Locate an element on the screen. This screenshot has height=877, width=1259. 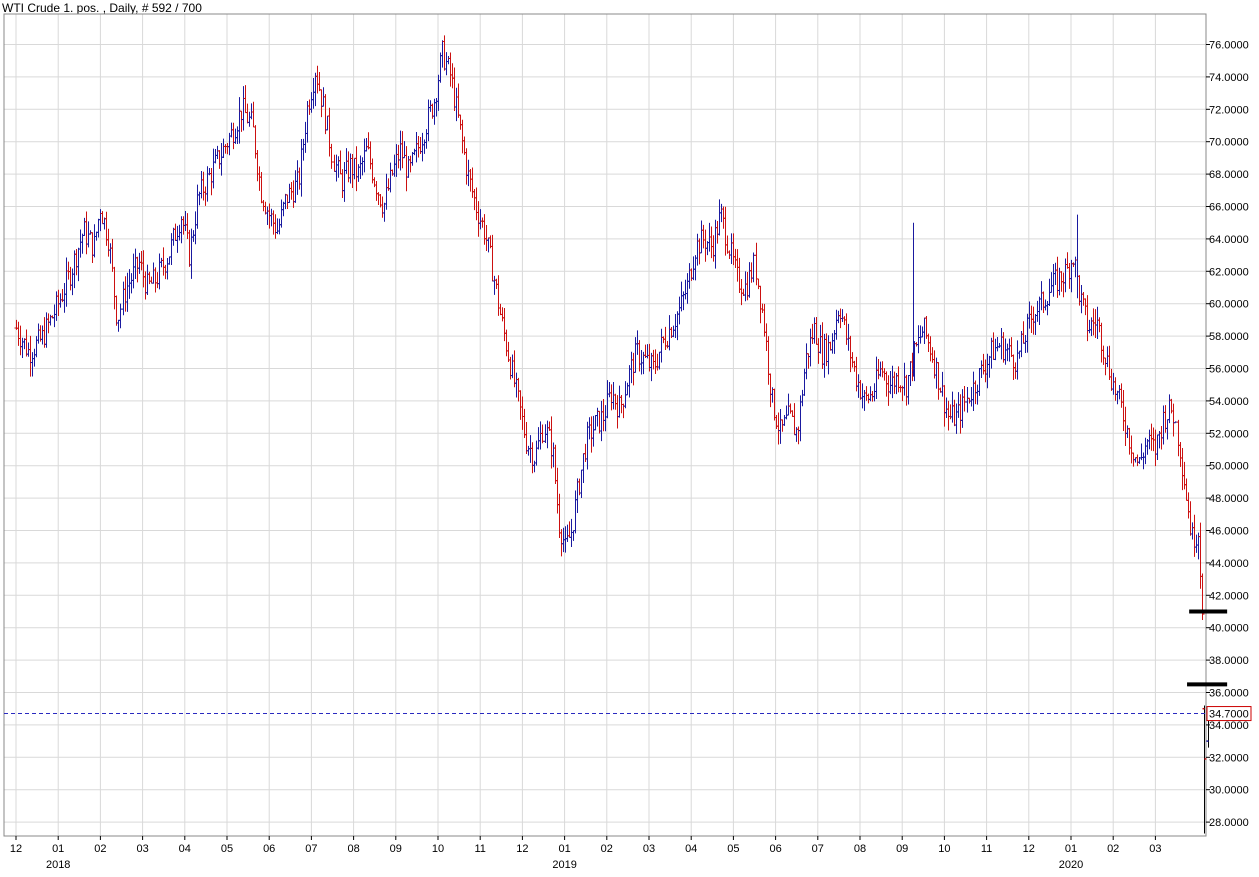
x-tick-label: 09 is located at coordinates (396, 849).